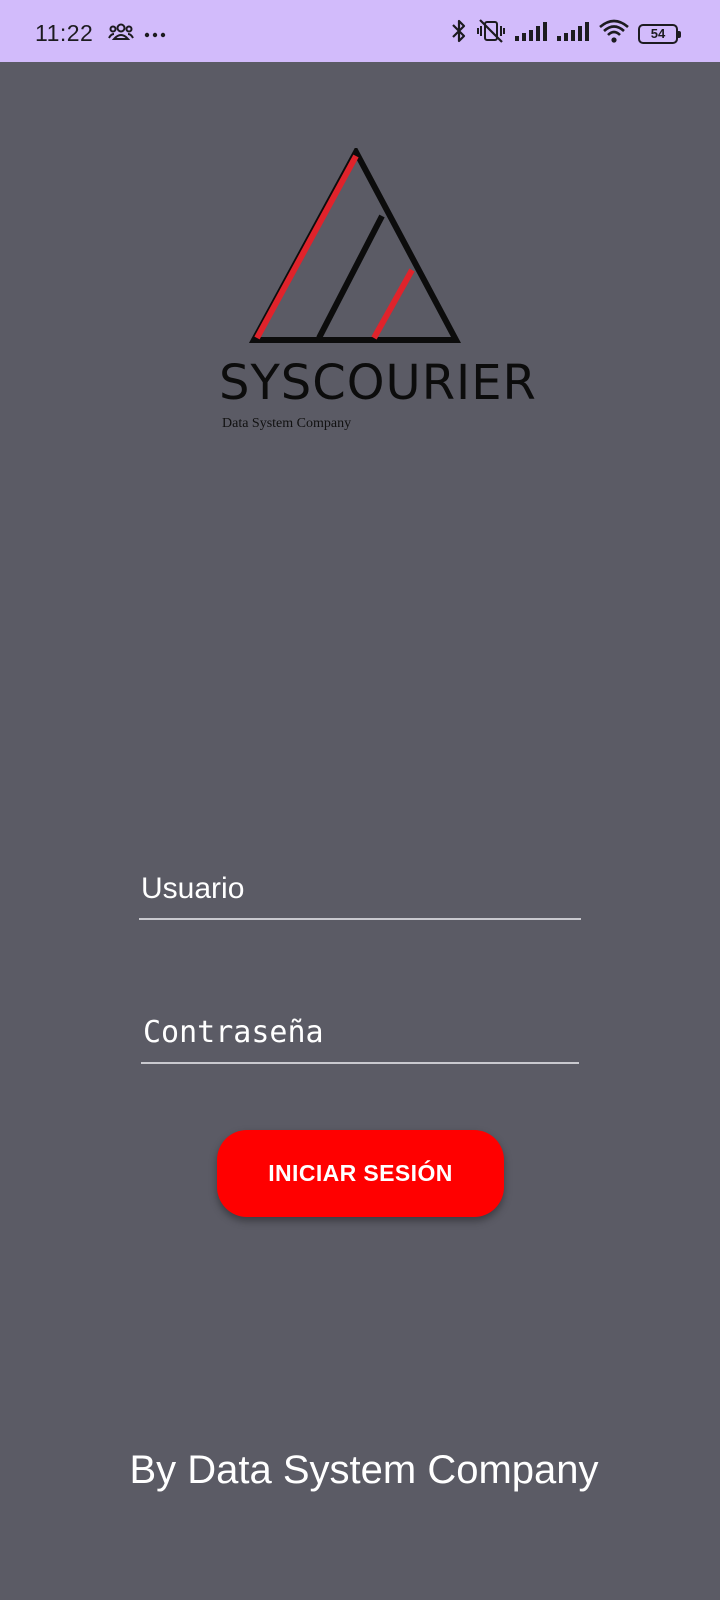  Describe the element at coordinates (360, 31) in the screenshot. I see `status-bar: 11:22 54` at that location.